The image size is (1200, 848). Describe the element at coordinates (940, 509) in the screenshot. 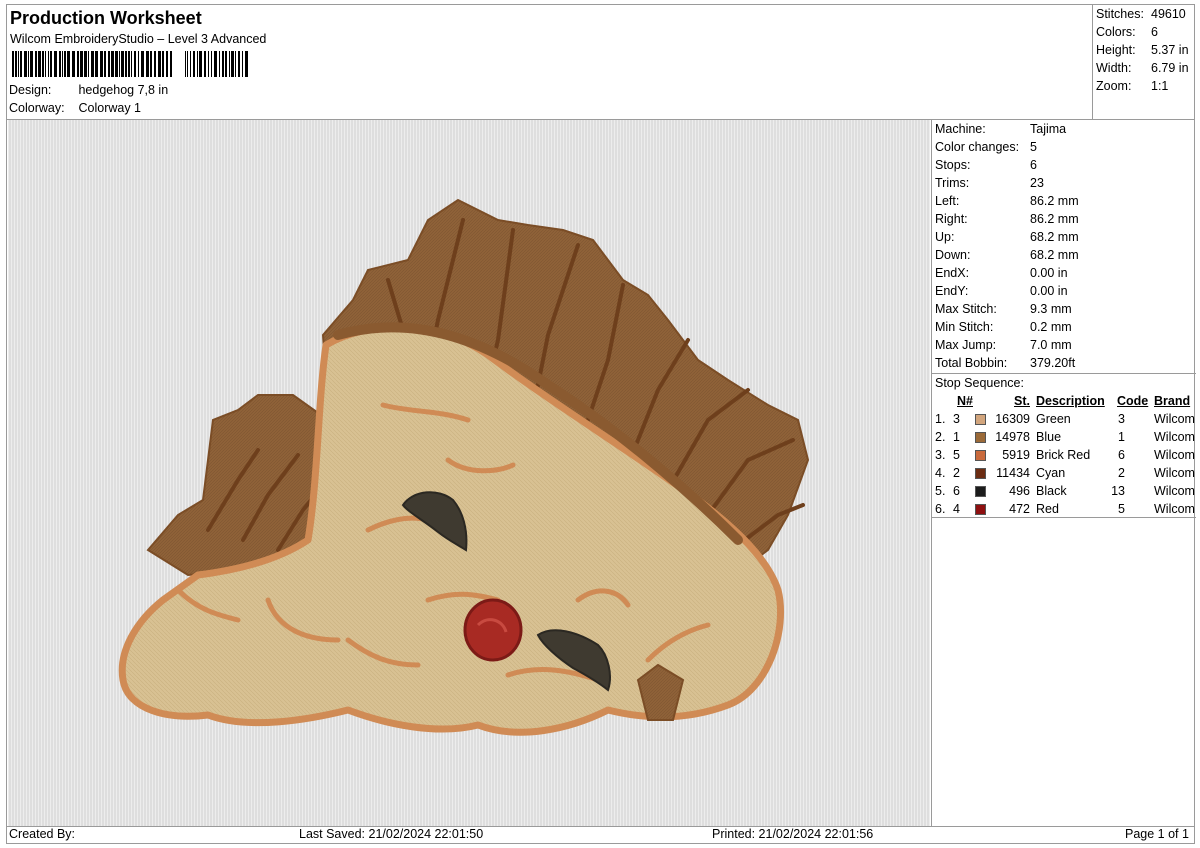

I see `row-index: 6.` at that location.